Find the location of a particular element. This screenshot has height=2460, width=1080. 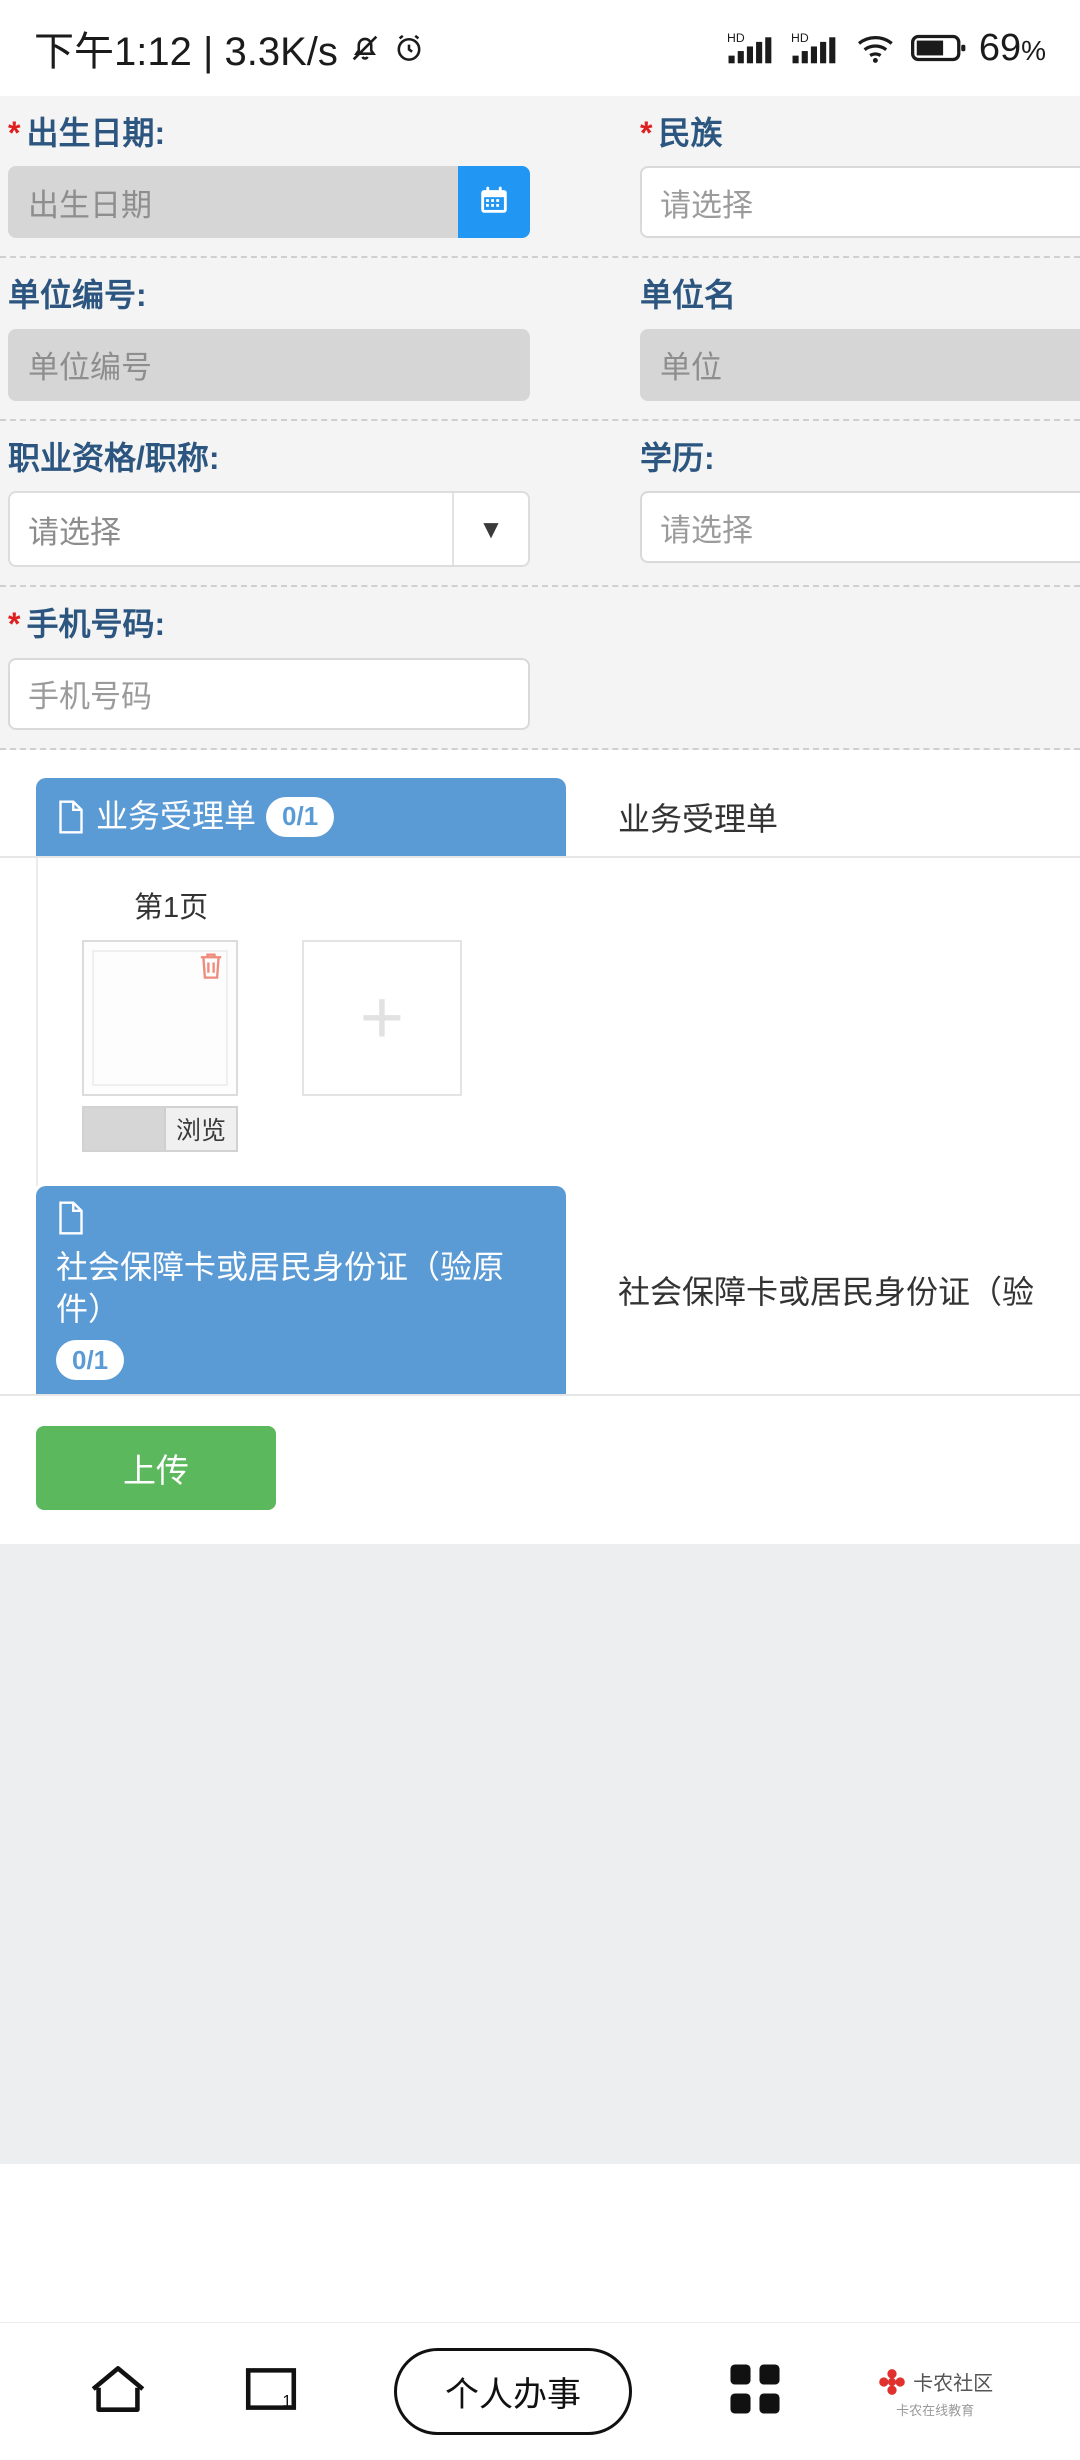

field-ethnicity: * 民族 请选择 is located at coordinates (860, 176).